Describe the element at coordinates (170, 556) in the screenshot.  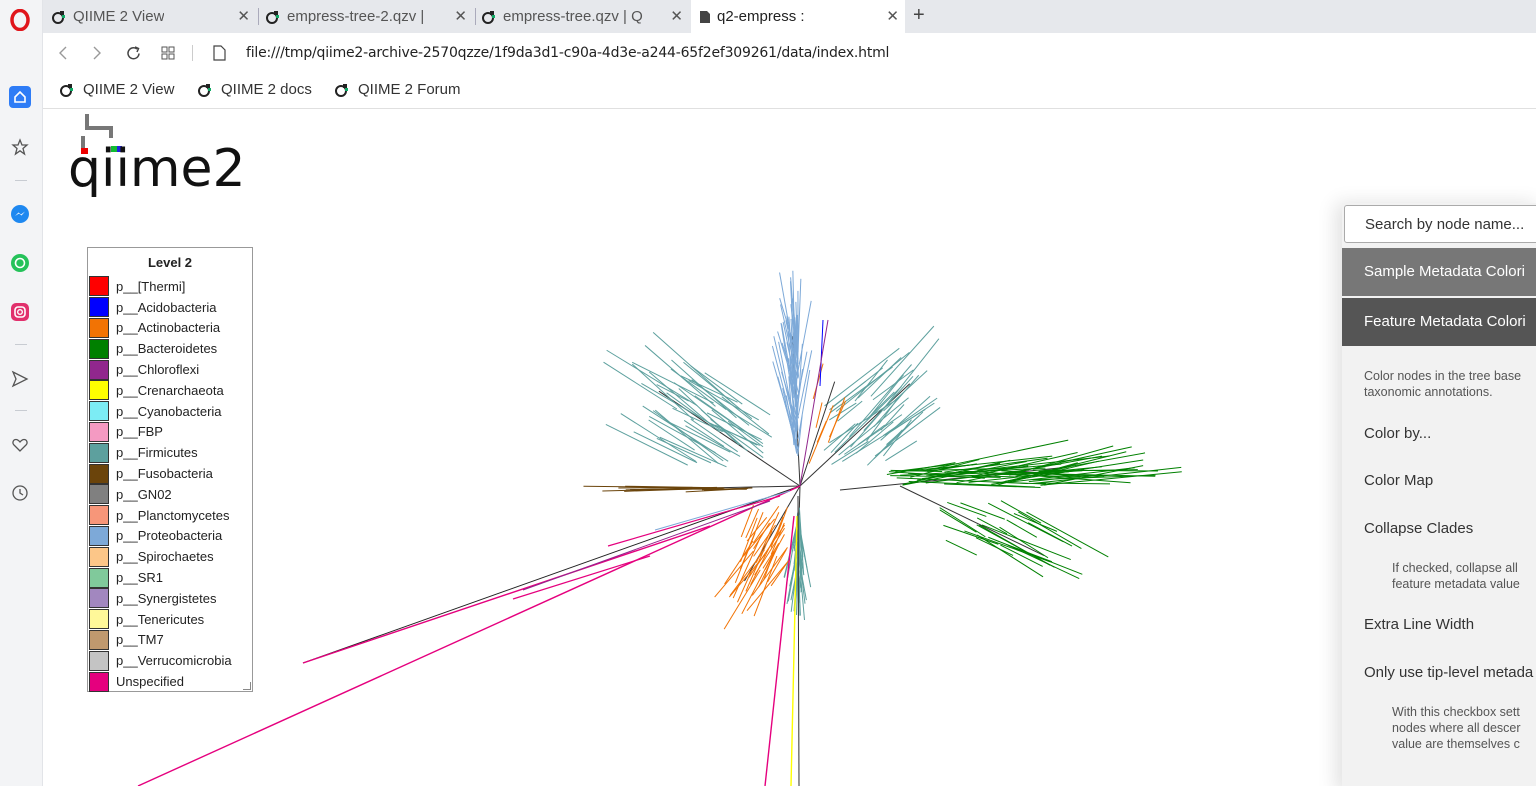
I see `legend-item: p__Spirochaetes` at that location.